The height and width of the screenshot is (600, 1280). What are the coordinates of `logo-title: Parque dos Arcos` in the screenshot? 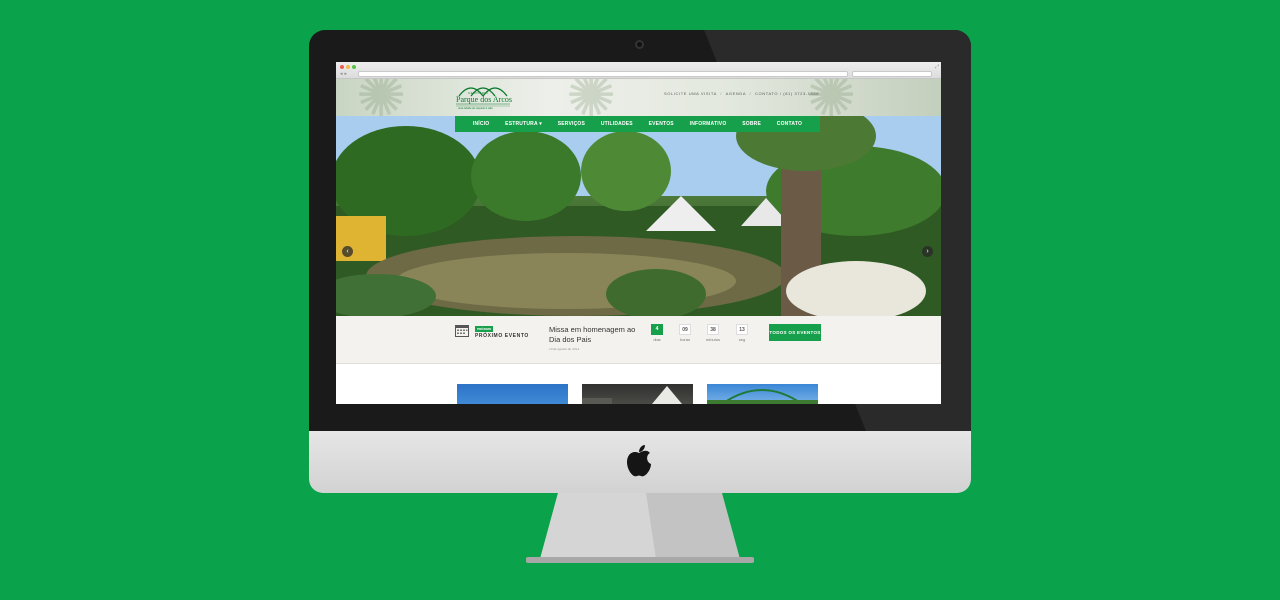 It's located at (484, 99).